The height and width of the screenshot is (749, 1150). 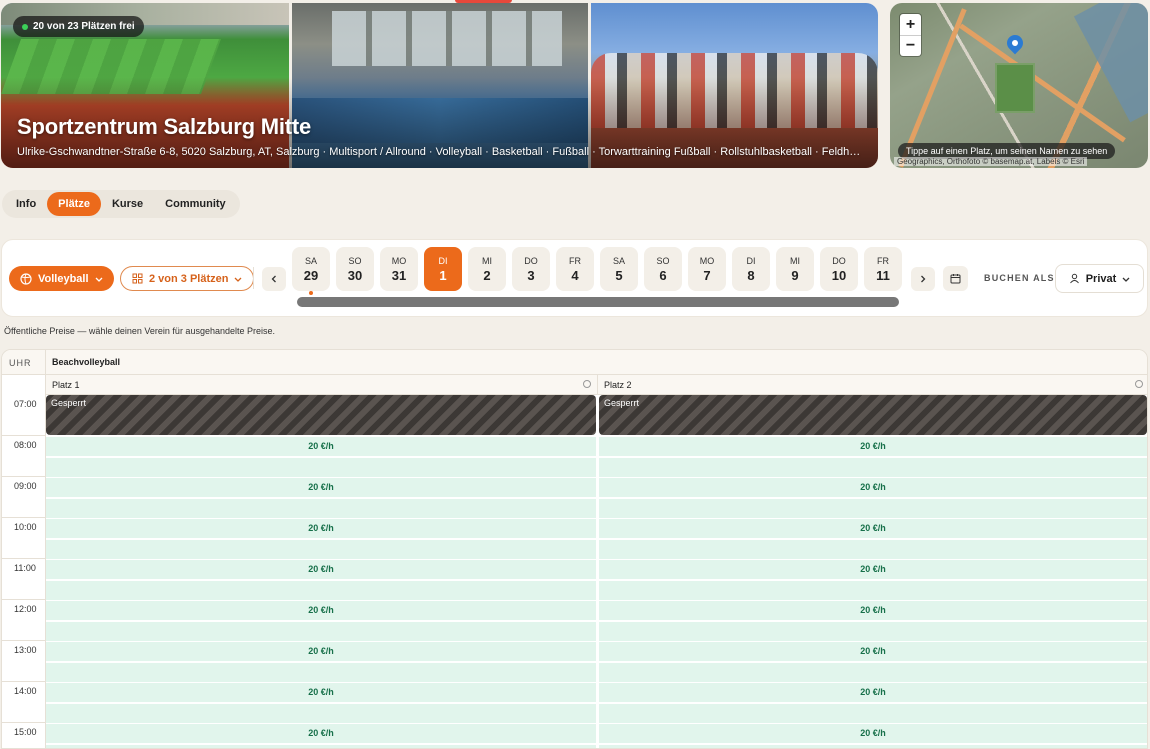 I want to click on chevron-left-icon, so click(x=273, y=279).